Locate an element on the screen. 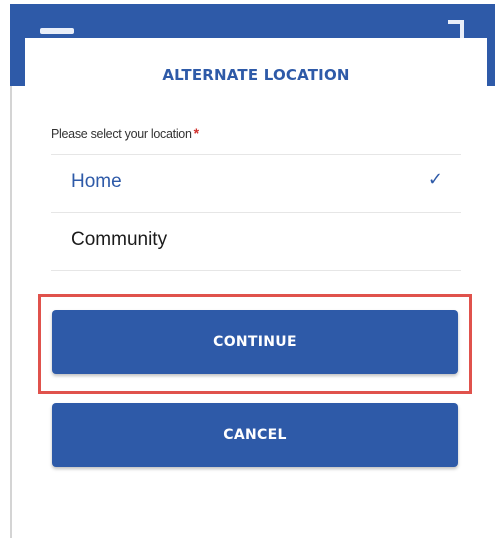  page-edge is located at coordinates (11, 312).